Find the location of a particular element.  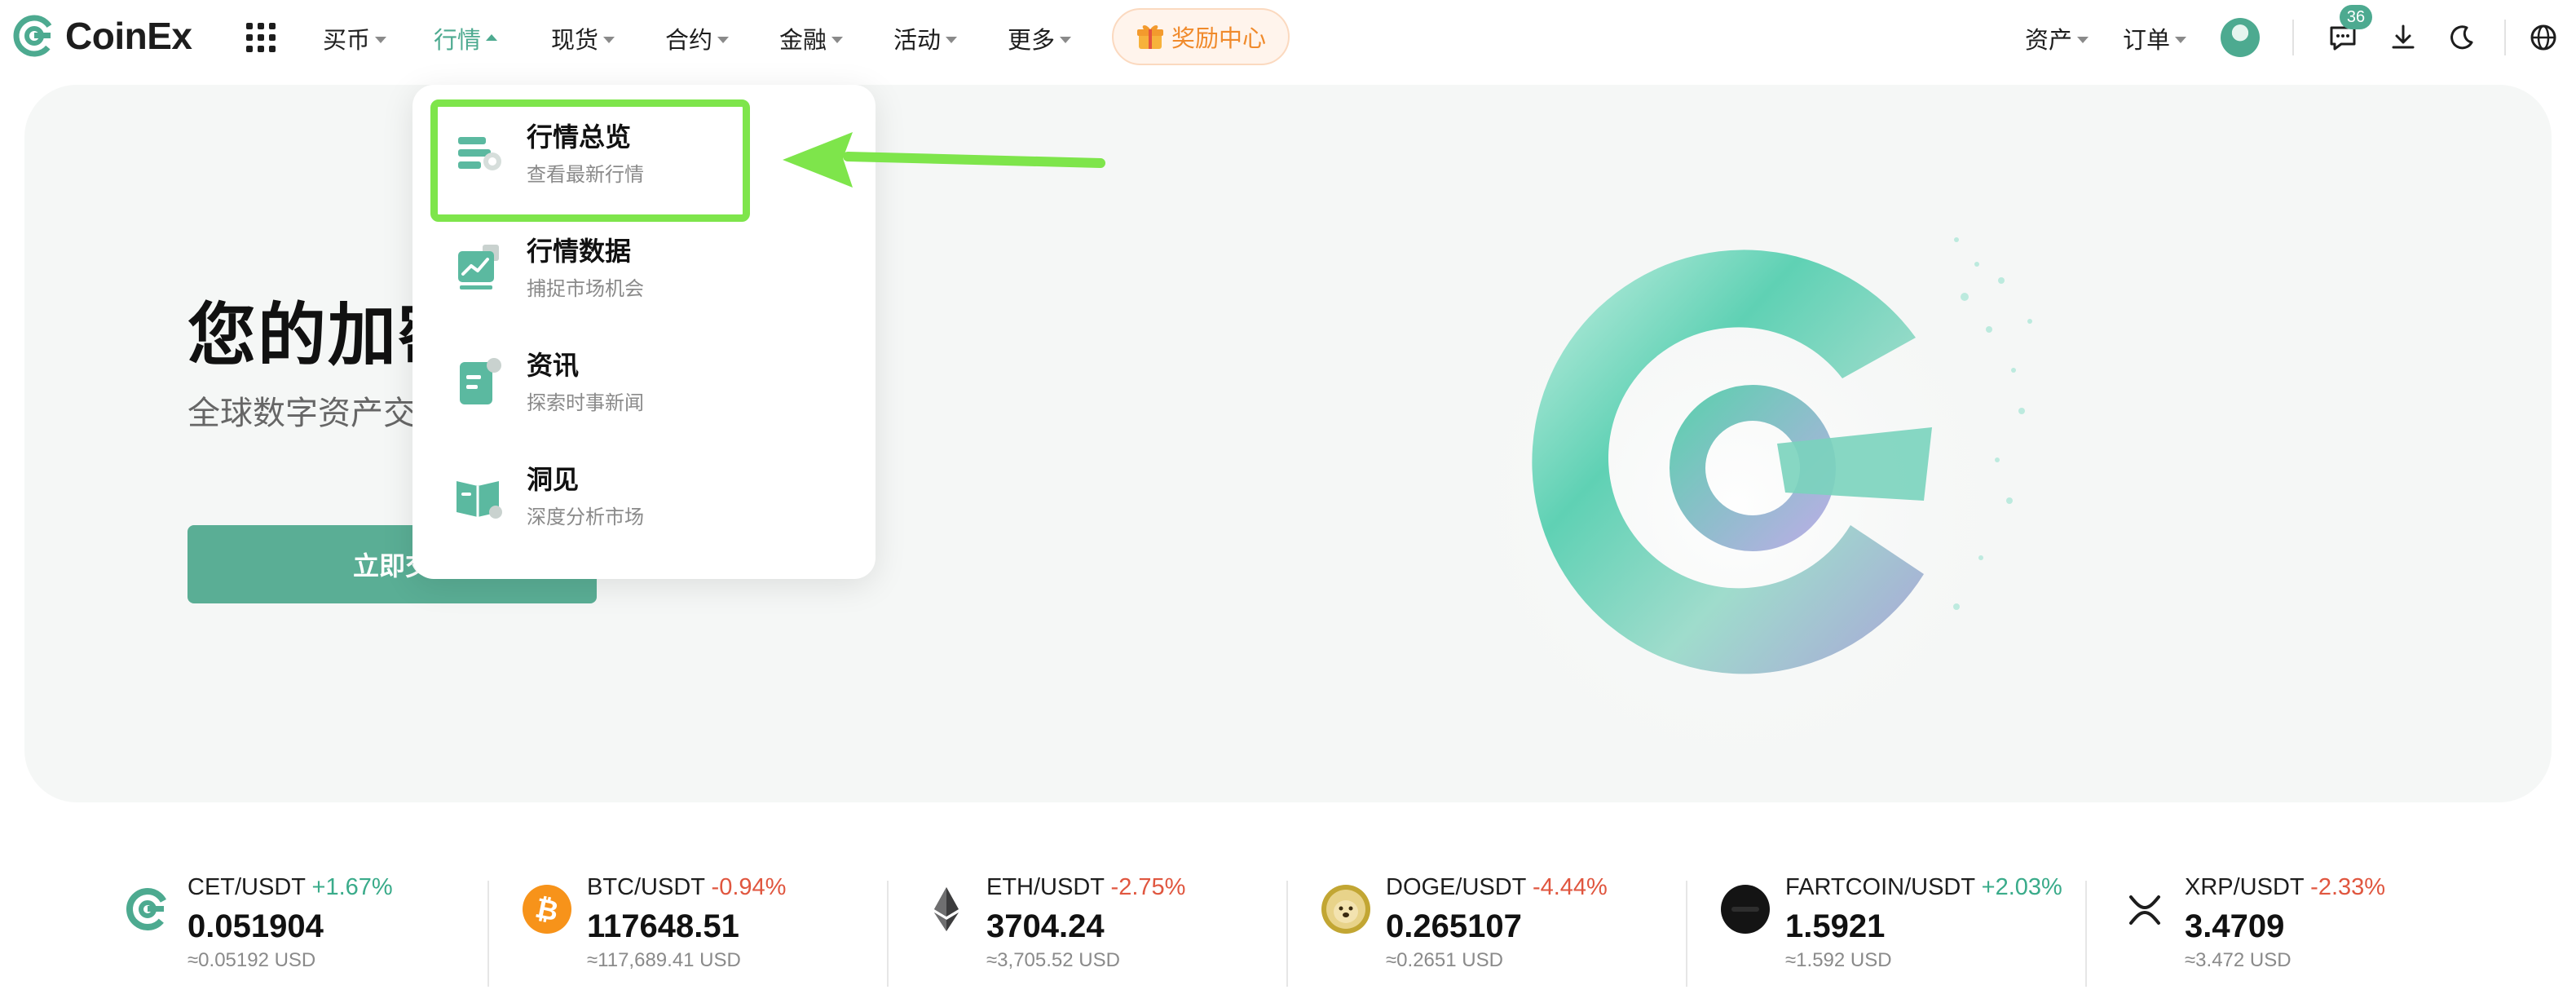

ticker-pair-row: XRP/USDT -2.33% is located at coordinates (2285, 888).